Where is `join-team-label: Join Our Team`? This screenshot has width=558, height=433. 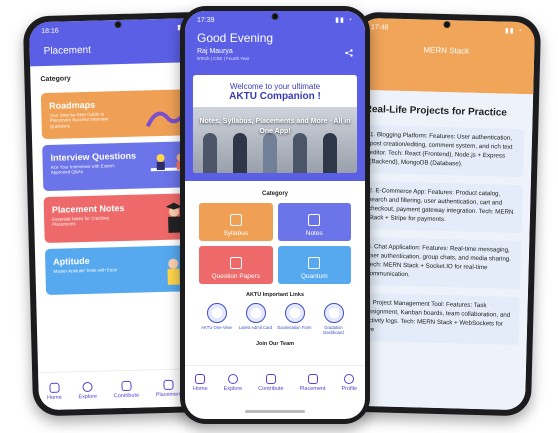 join-team-label: Join Our Team is located at coordinates (275, 344).